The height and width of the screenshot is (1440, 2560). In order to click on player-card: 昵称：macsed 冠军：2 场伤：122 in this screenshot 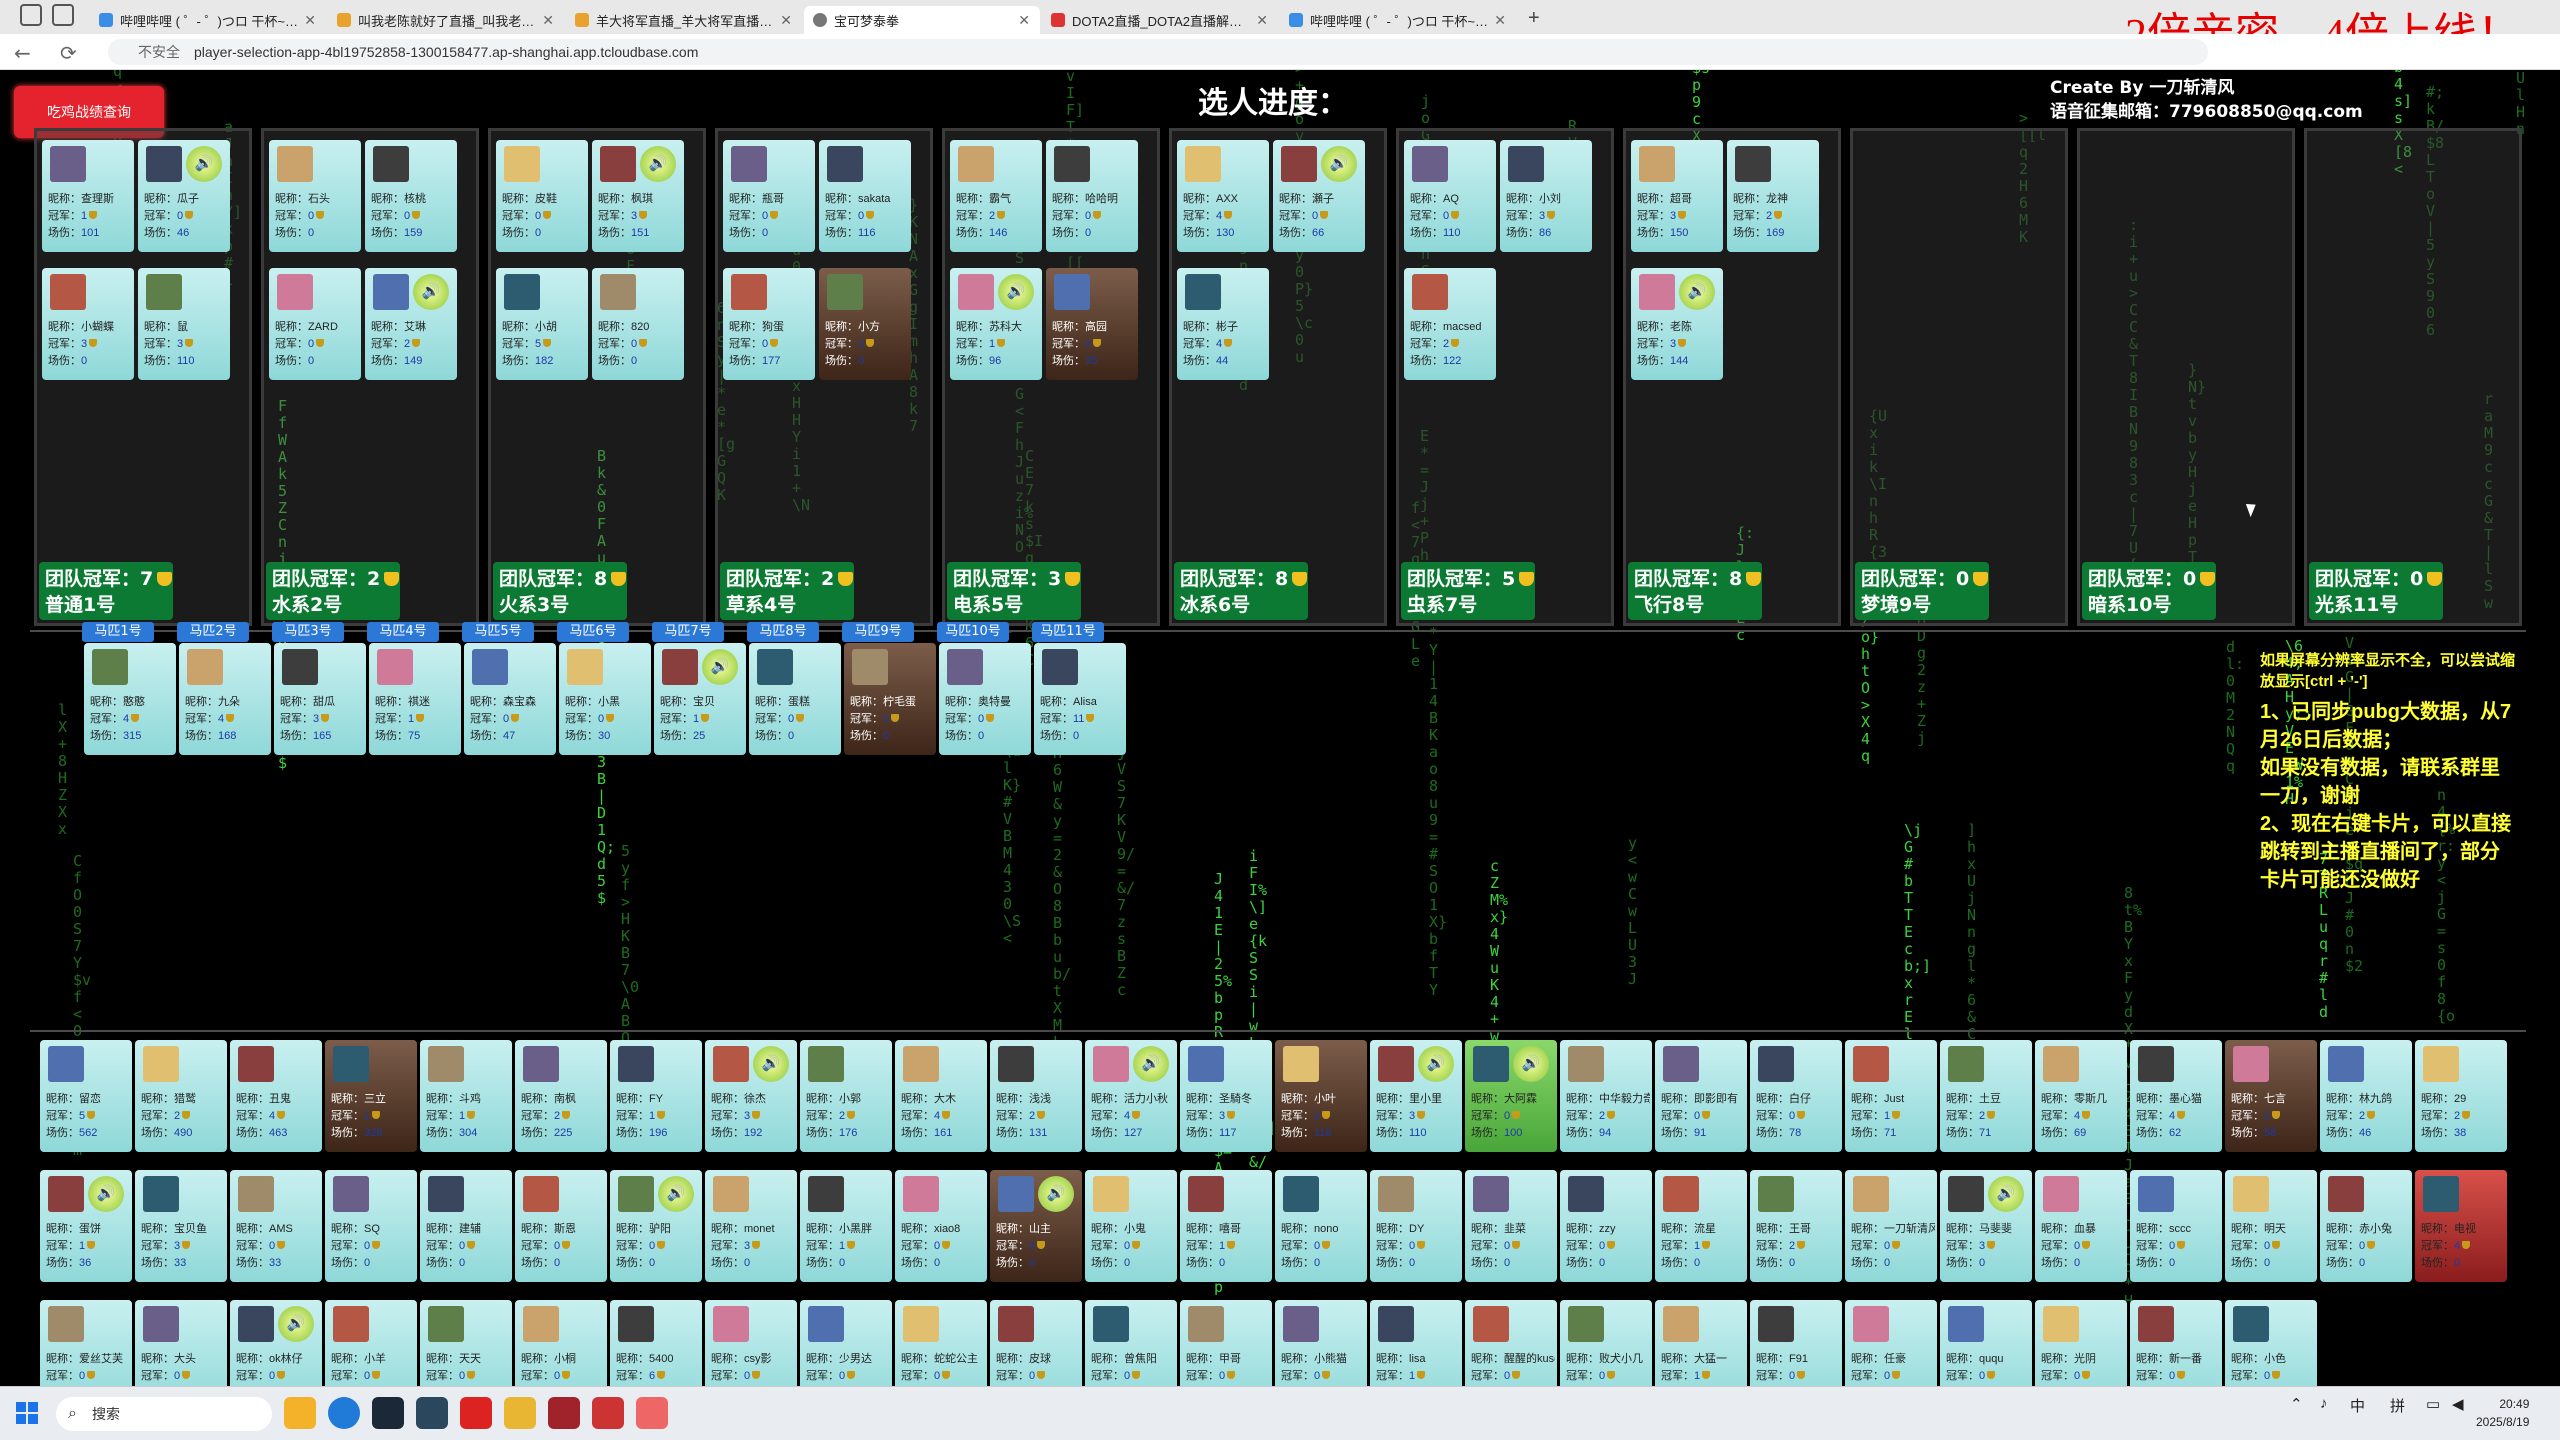, I will do `click(1450, 324)`.